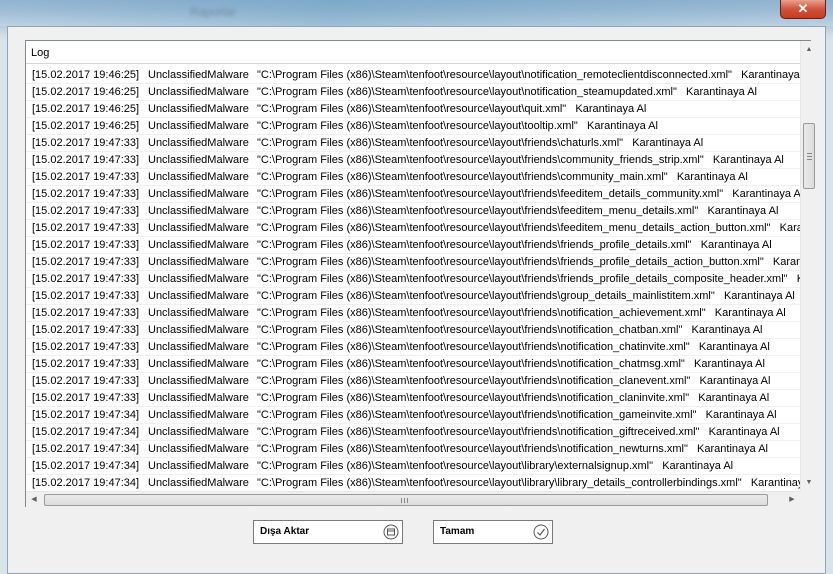 The width and height of the screenshot is (833, 574). Describe the element at coordinates (34, 500) in the screenshot. I see `scroll-left-arrow-icon: ◀` at that location.